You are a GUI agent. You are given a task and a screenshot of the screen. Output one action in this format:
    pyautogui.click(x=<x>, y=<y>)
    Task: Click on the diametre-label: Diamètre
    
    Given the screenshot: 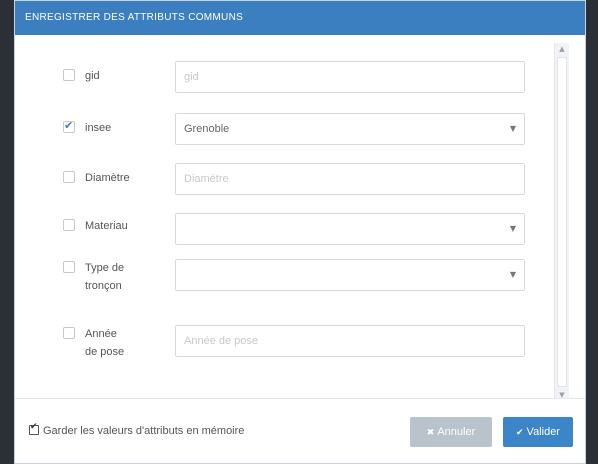 What is the action you would take?
    pyautogui.click(x=107, y=178)
    